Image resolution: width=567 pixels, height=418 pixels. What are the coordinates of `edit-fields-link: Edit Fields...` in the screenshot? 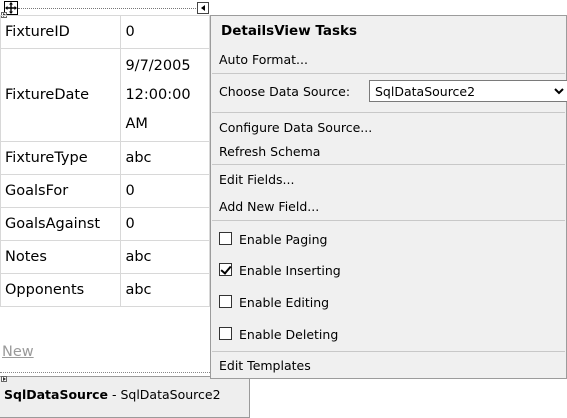 It's located at (256, 179).